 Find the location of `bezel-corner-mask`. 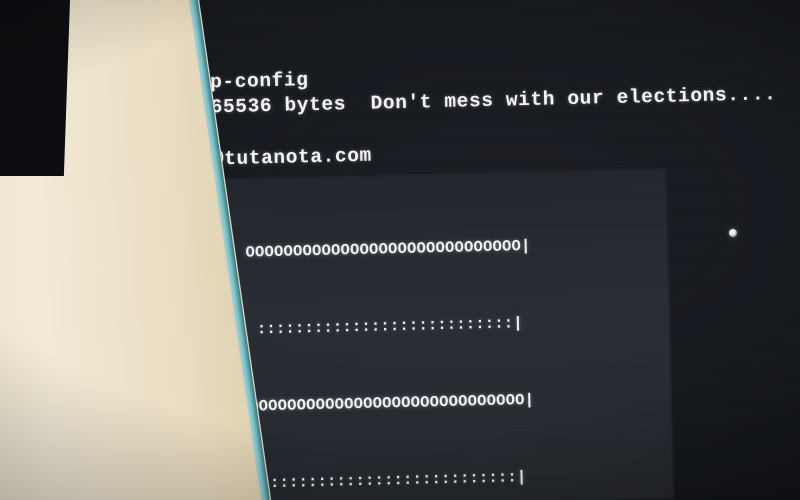

bezel-corner-mask is located at coordinates (35, 88).